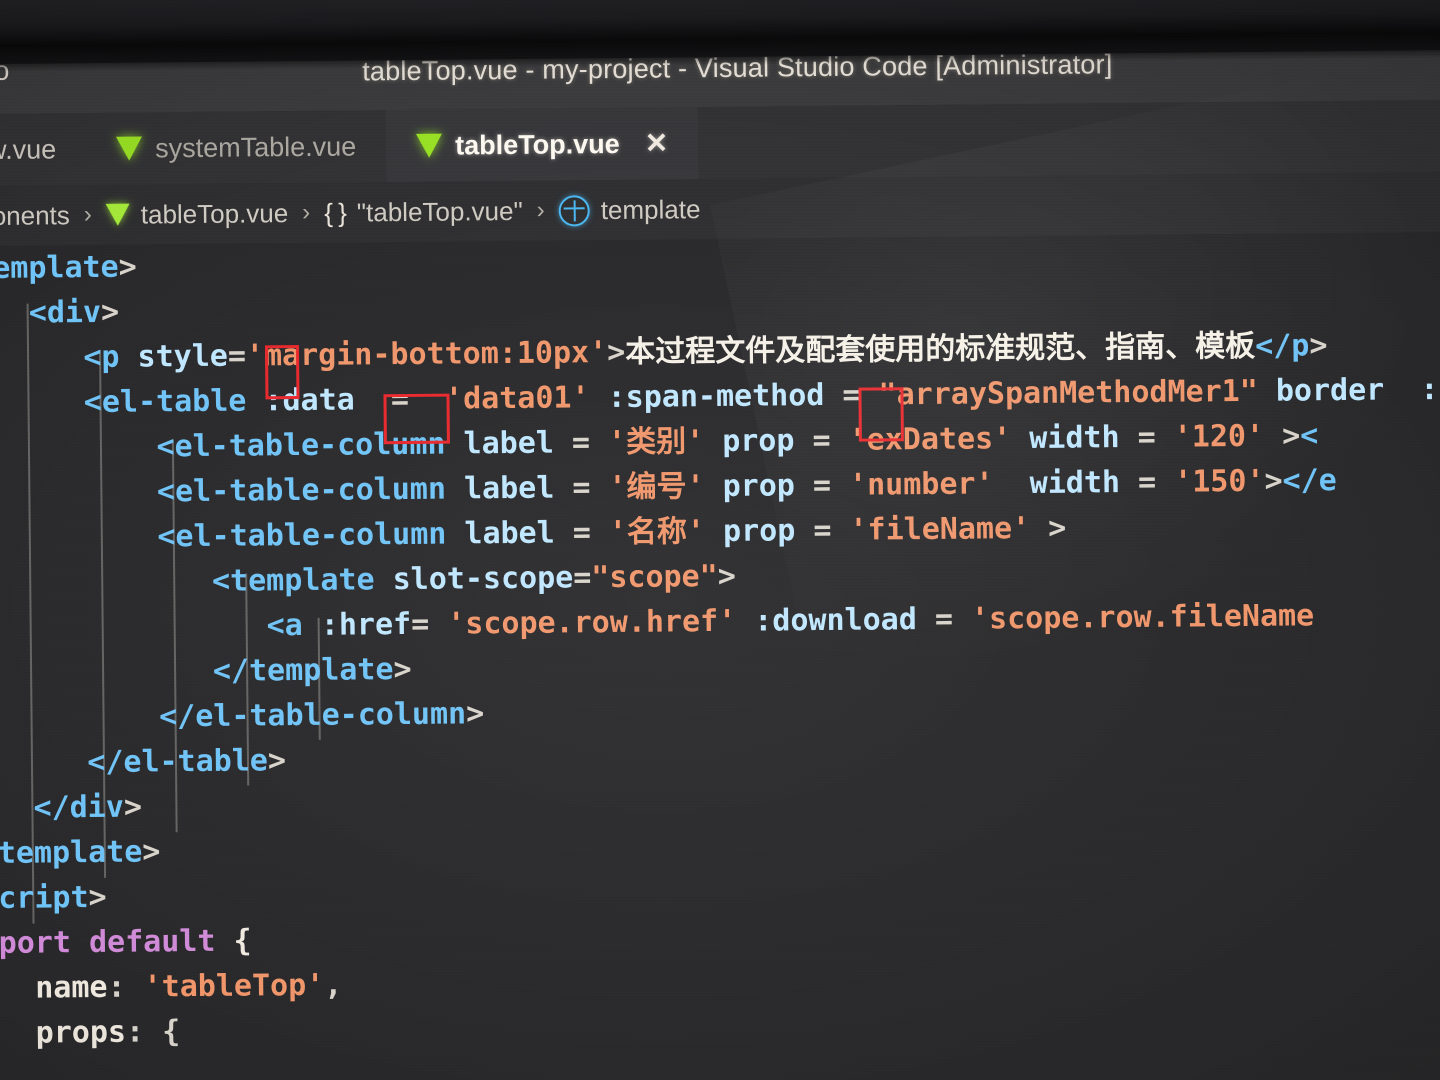 The width and height of the screenshot is (1440, 1080). I want to click on code-token: </el-table, so click(178, 762).